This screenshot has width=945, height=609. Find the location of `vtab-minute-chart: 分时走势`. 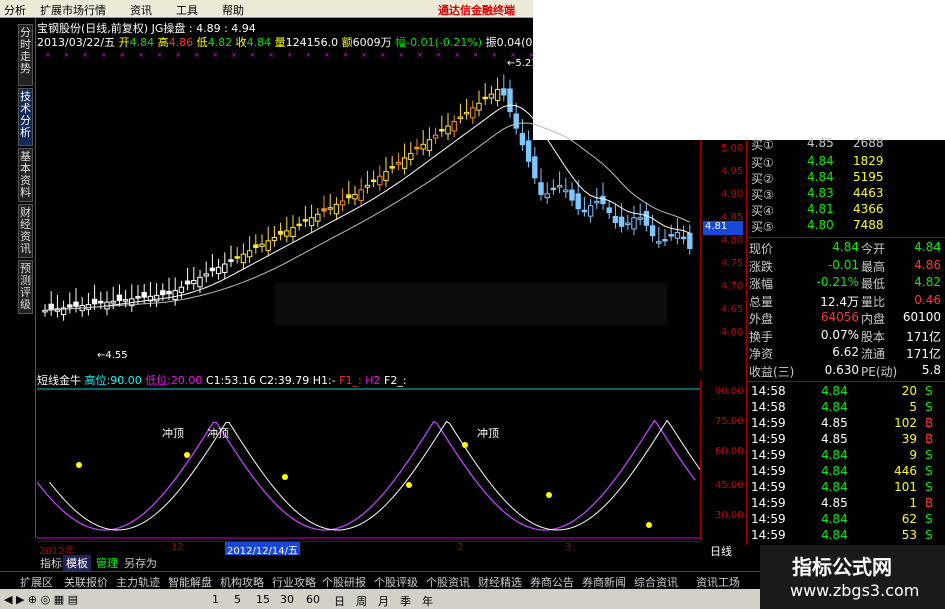

vtab-minute-chart: 分时走势 is located at coordinates (25, 55).